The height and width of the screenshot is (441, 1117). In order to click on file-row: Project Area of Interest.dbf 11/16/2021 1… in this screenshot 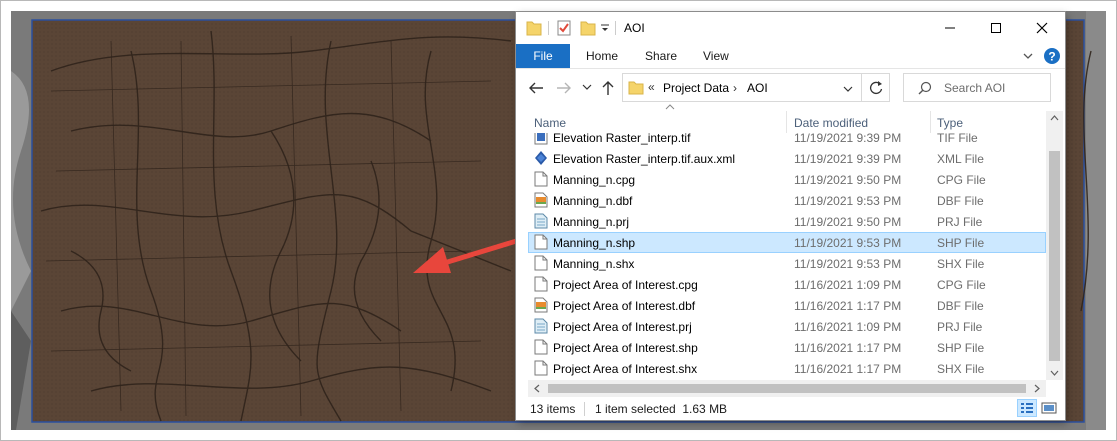, I will do `click(787, 305)`.